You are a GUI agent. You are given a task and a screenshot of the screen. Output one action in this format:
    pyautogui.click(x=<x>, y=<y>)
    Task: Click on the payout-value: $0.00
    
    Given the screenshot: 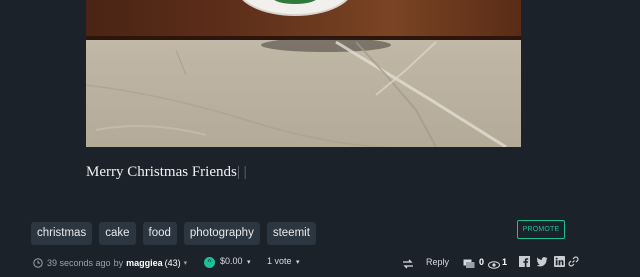 What is the action you would take?
    pyautogui.click(x=231, y=261)
    